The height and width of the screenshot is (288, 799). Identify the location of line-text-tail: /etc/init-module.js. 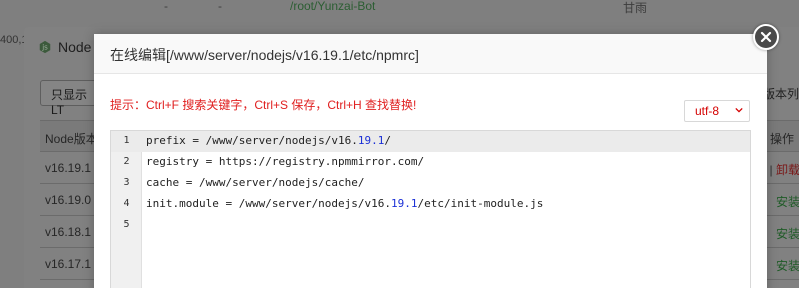
(480, 203).